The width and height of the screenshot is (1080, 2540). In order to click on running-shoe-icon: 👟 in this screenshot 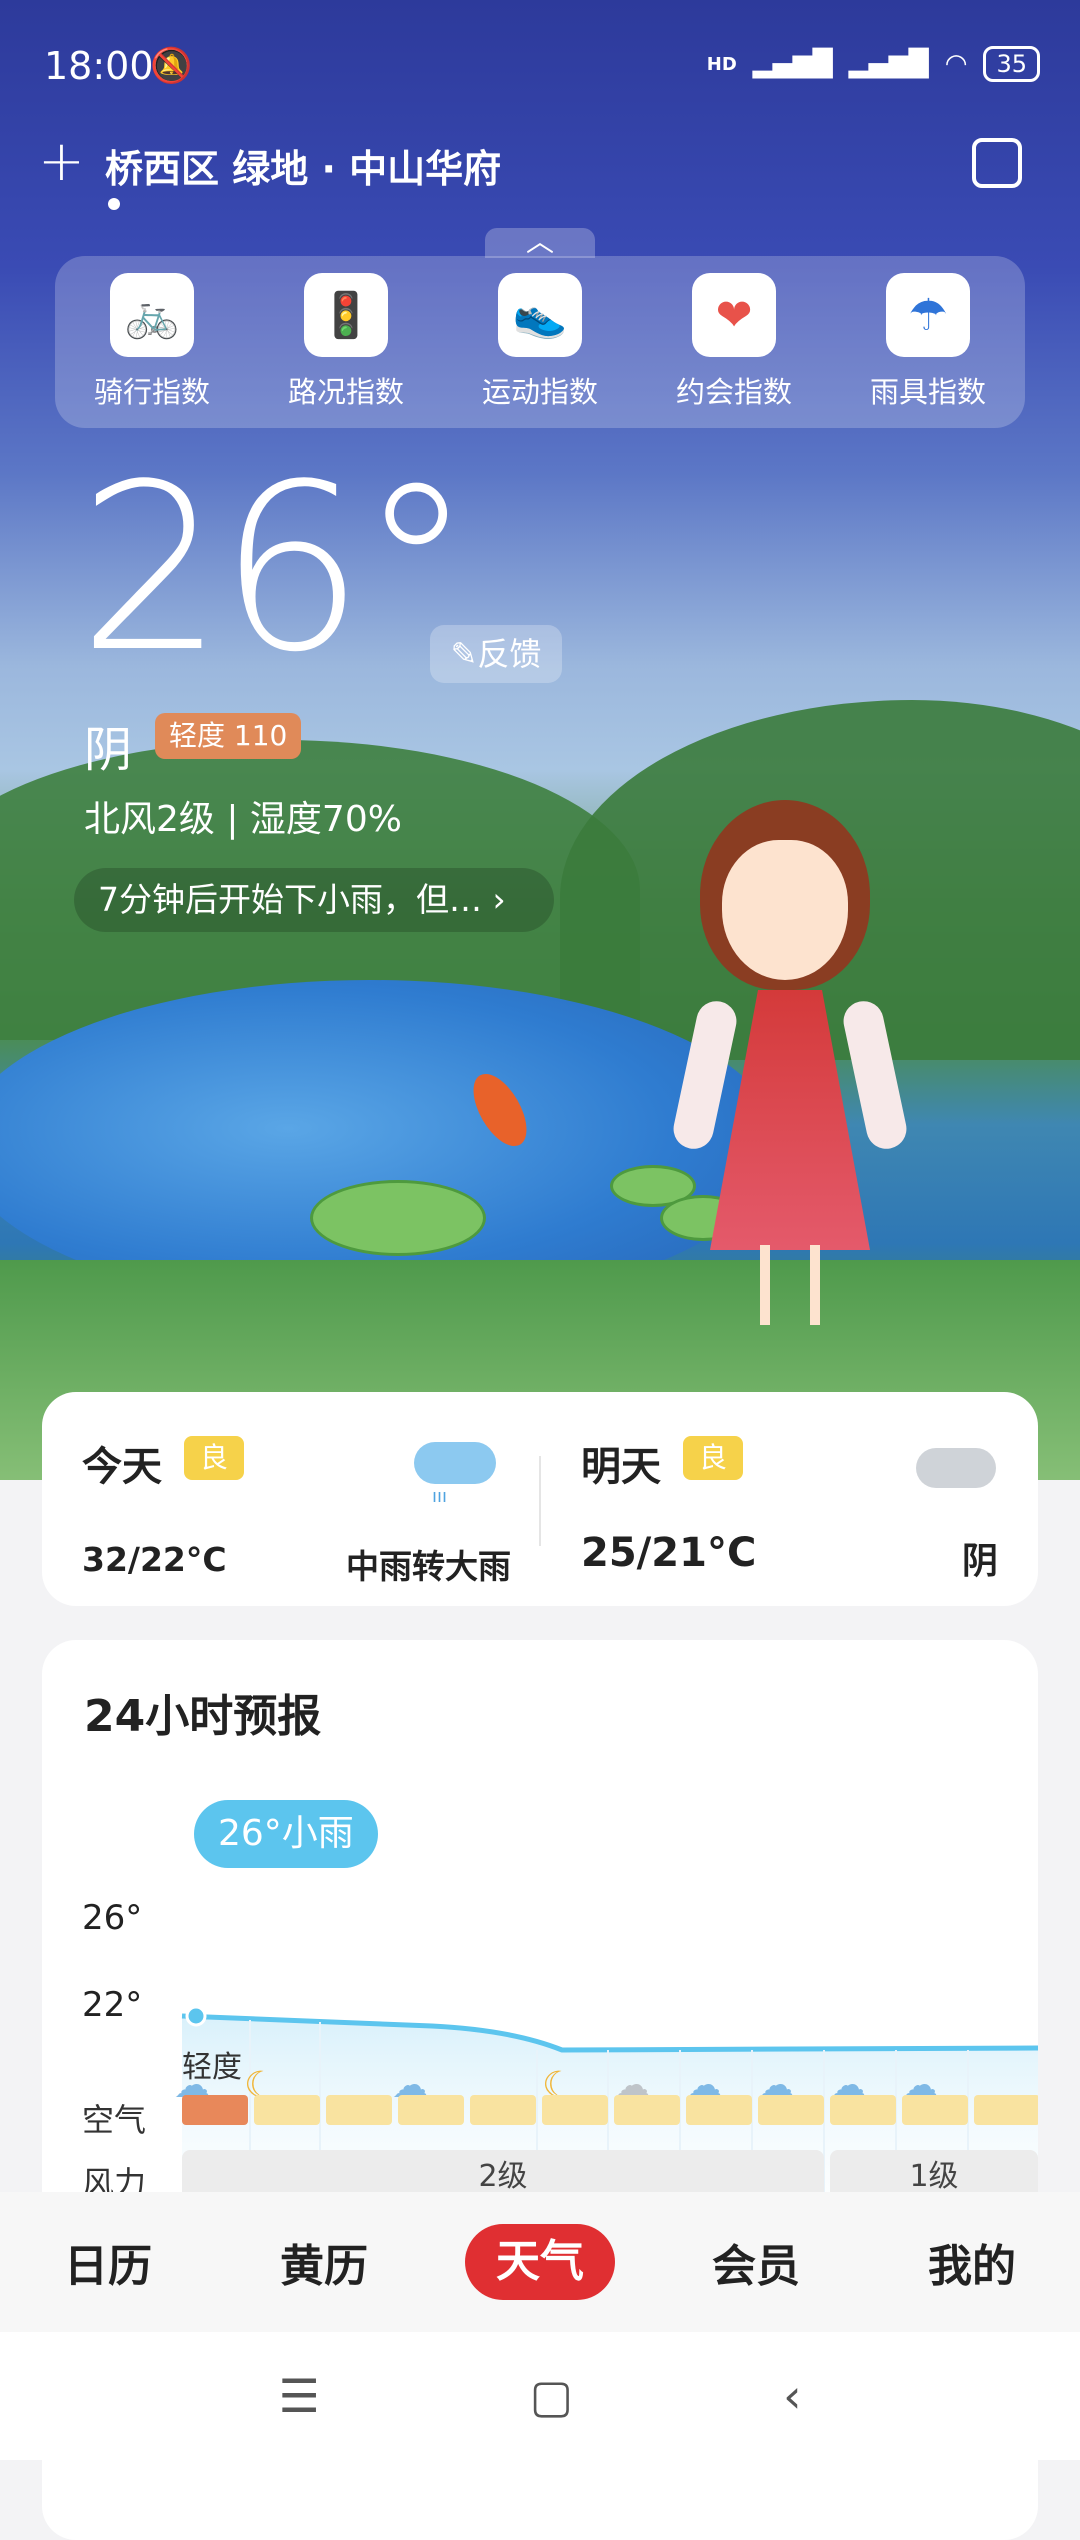, I will do `click(540, 315)`.